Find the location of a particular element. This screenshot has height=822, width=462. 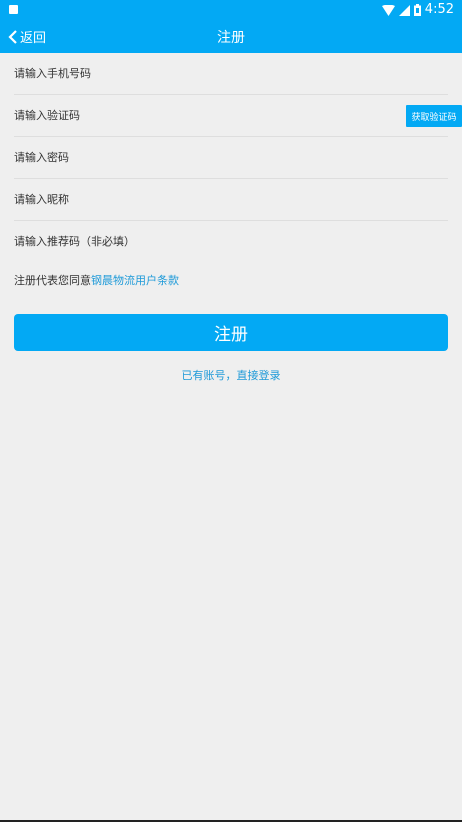

code-row: 获取验证码 is located at coordinates (238, 116).